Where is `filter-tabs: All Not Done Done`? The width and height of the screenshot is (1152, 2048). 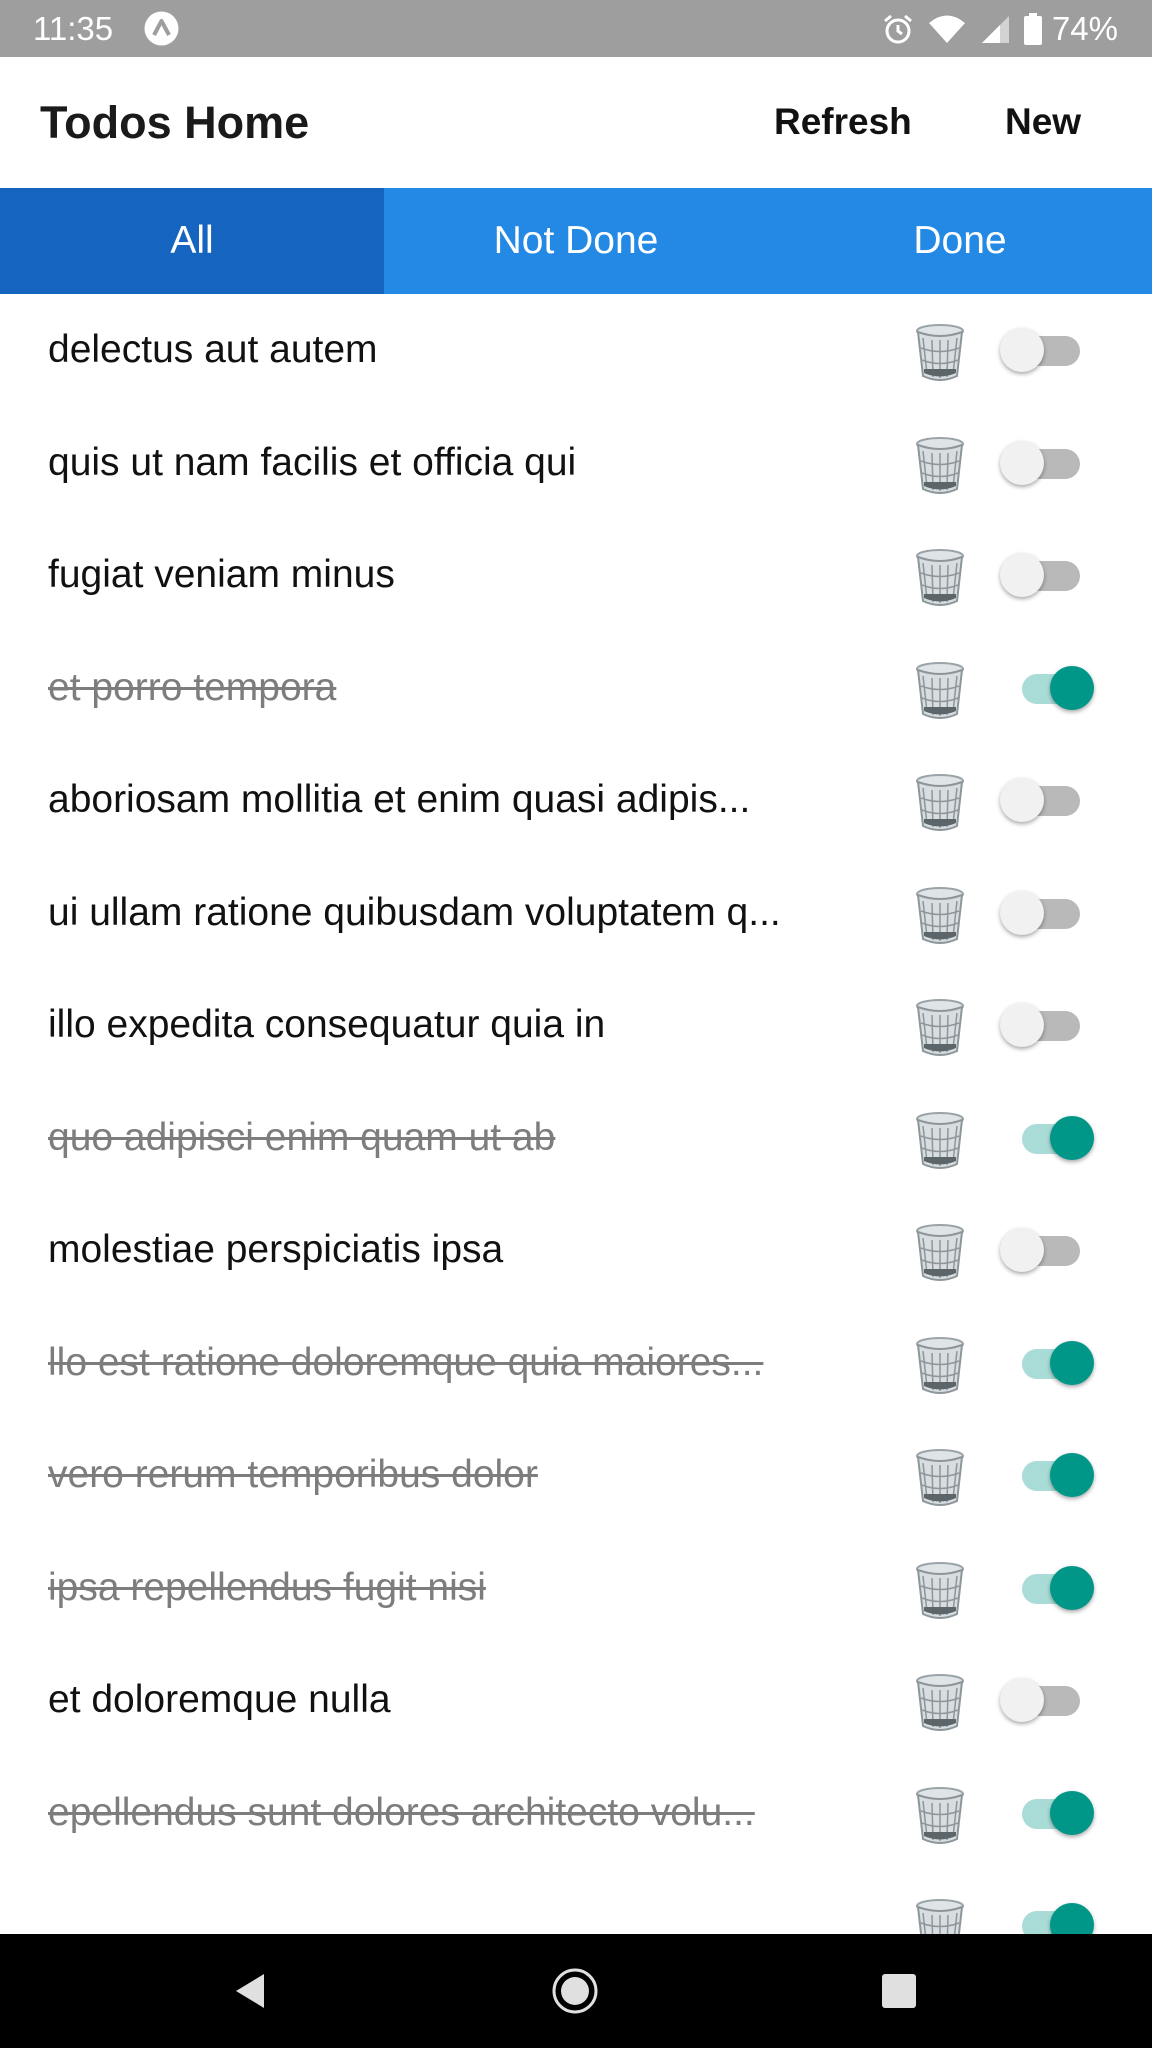
filter-tabs: All Not Done Done is located at coordinates (576, 241).